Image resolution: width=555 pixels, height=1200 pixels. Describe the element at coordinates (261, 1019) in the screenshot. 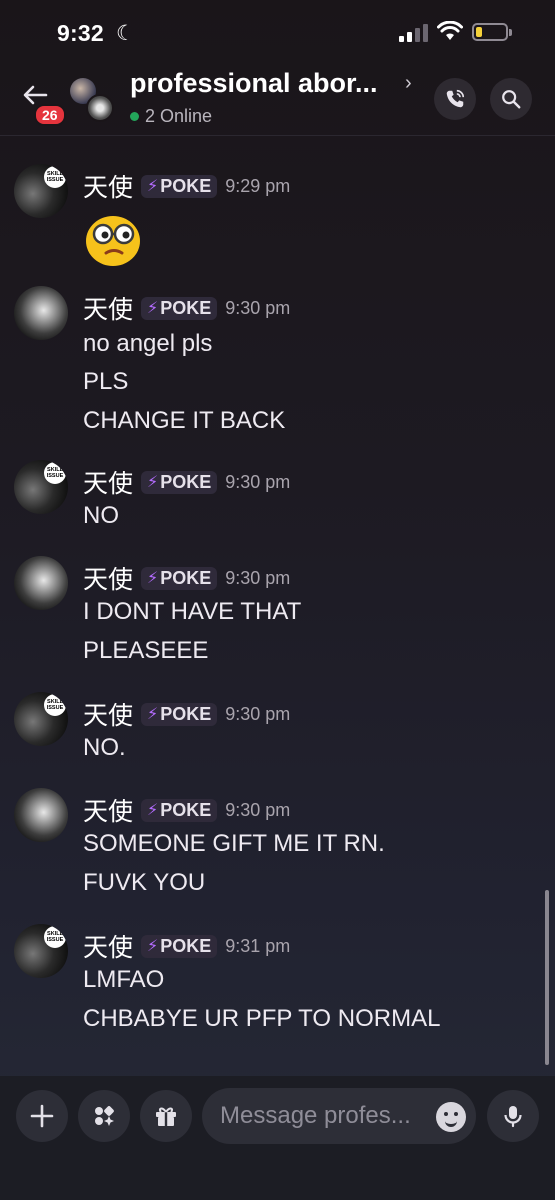

I see `message-text: CHBABYE UR PFP TO NORMAL` at that location.